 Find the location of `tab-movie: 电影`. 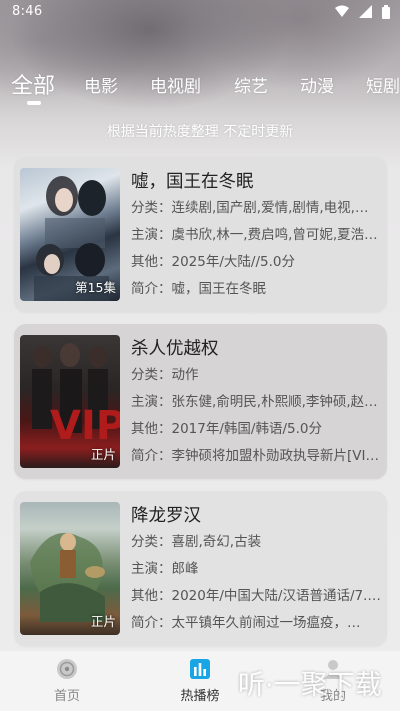

tab-movie: 电影 is located at coordinates (101, 84).